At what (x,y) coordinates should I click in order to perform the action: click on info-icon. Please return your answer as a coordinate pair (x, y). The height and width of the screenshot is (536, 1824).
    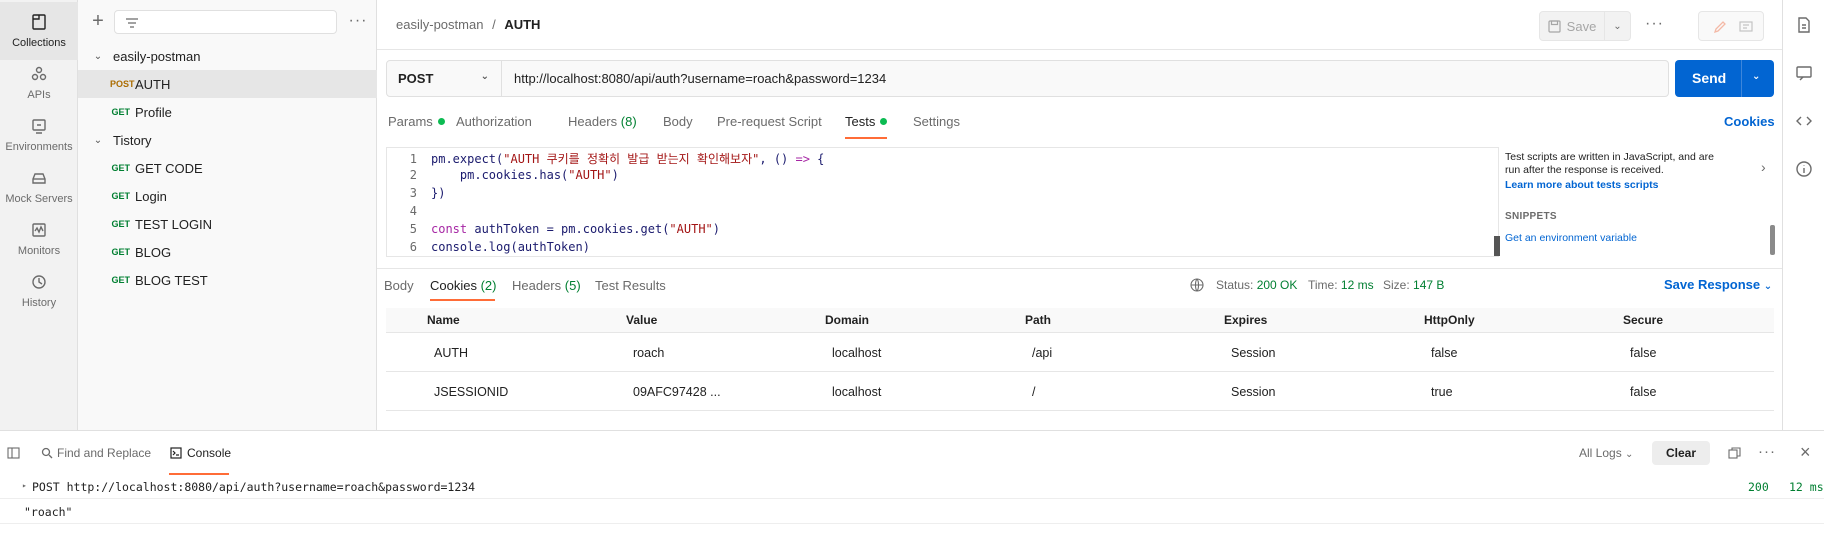
    Looking at the image, I should click on (1804, 169).